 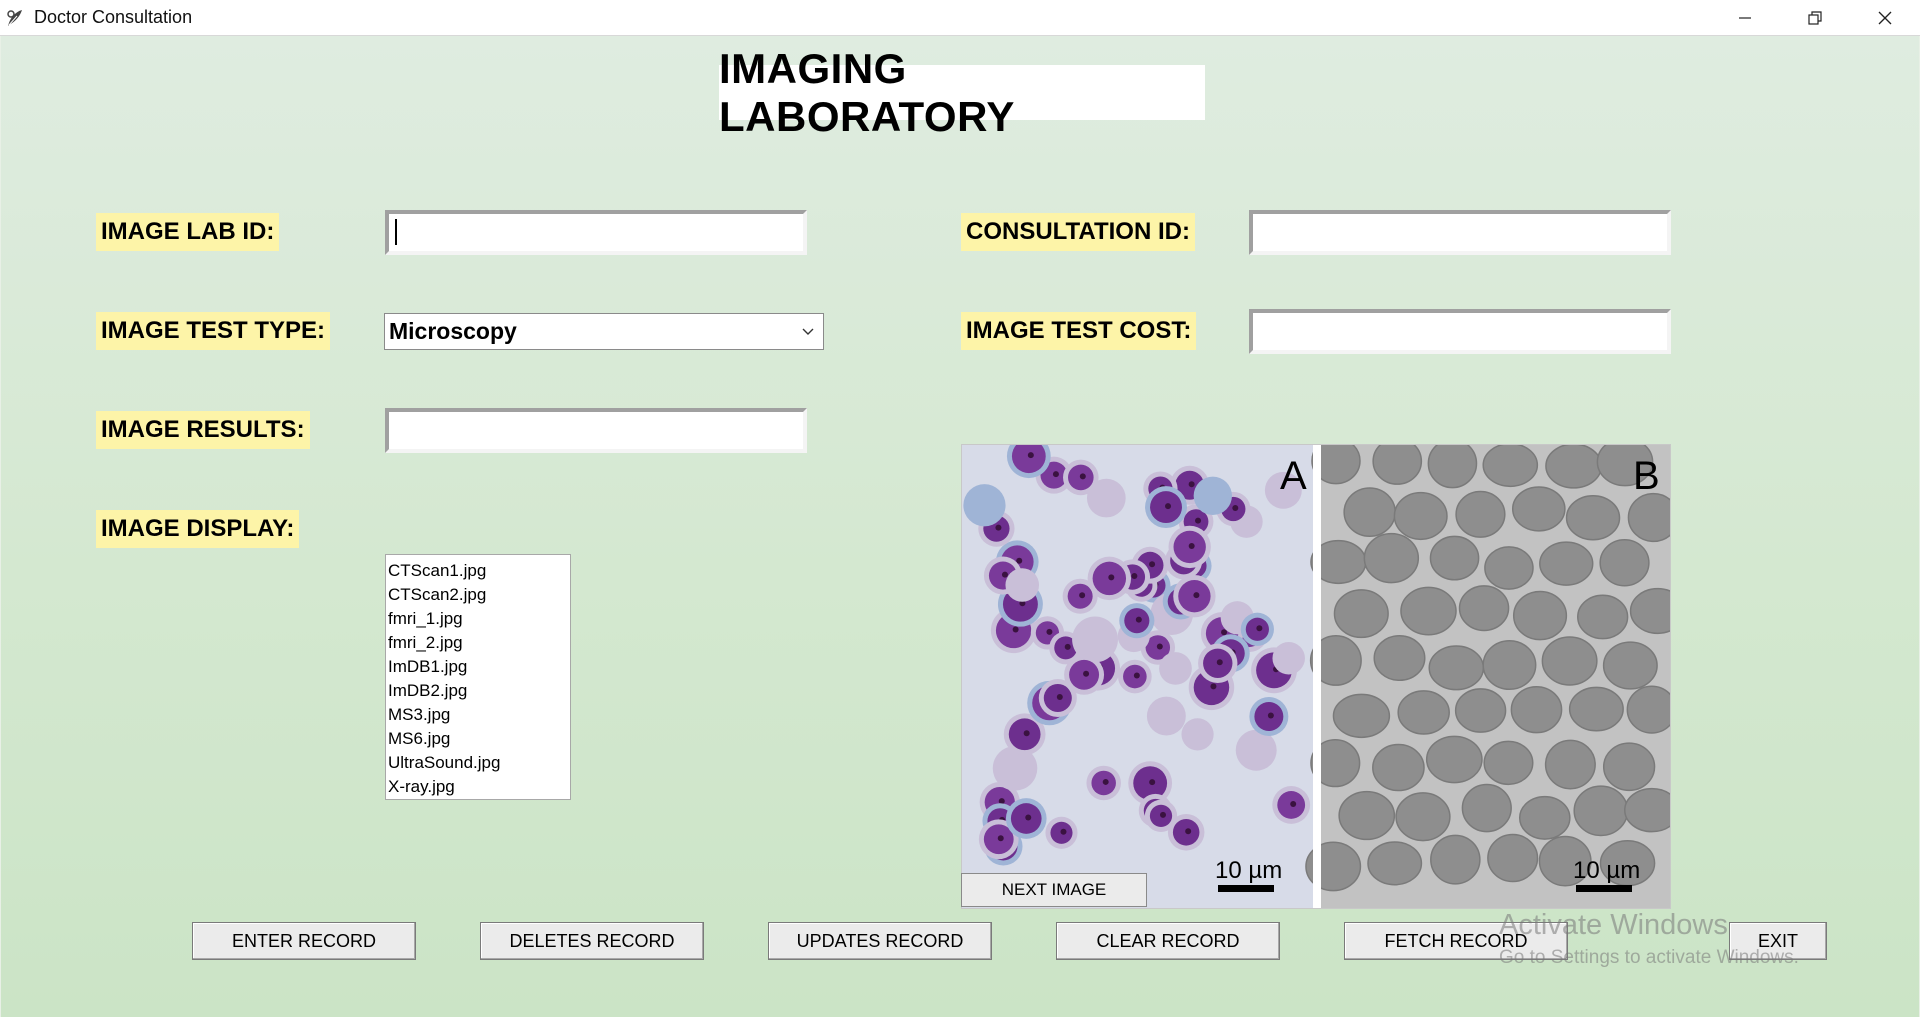 I want to click on page-title: IMAGING LABORATORY, so click(x=962, y=92).